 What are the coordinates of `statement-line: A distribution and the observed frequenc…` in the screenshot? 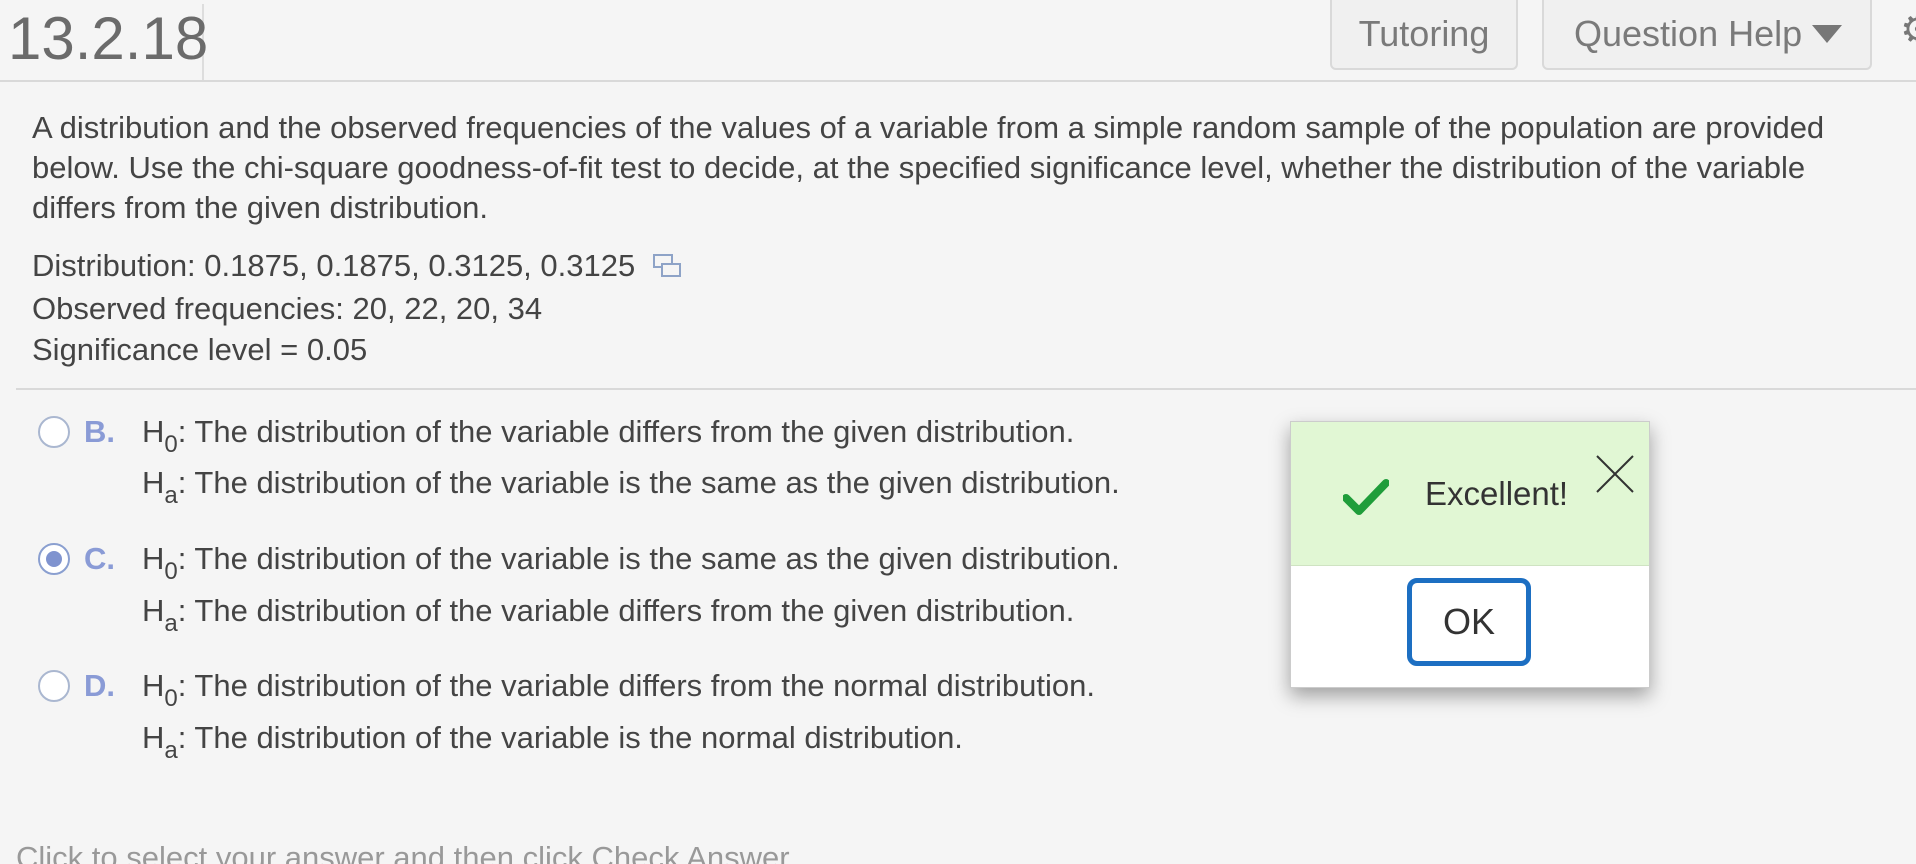 It's located at (928, 127).